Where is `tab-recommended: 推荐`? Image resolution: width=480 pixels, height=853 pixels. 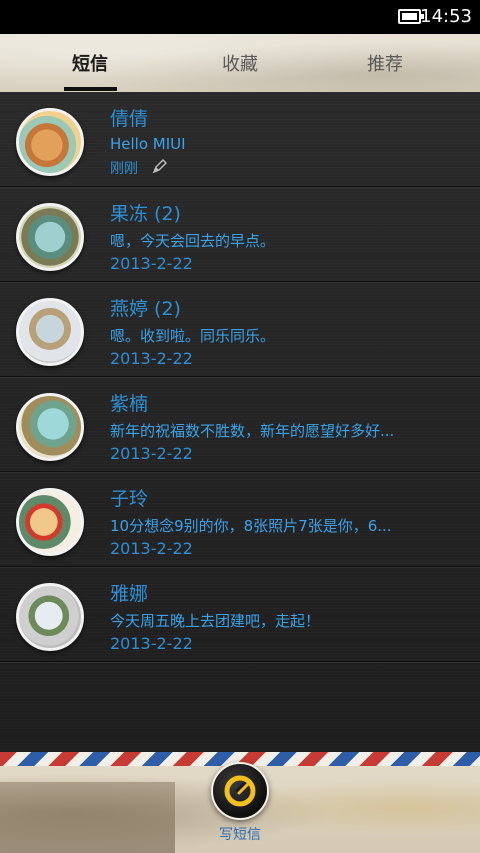
tab-recommended: 推荐 is located at coordinates (385, 63).